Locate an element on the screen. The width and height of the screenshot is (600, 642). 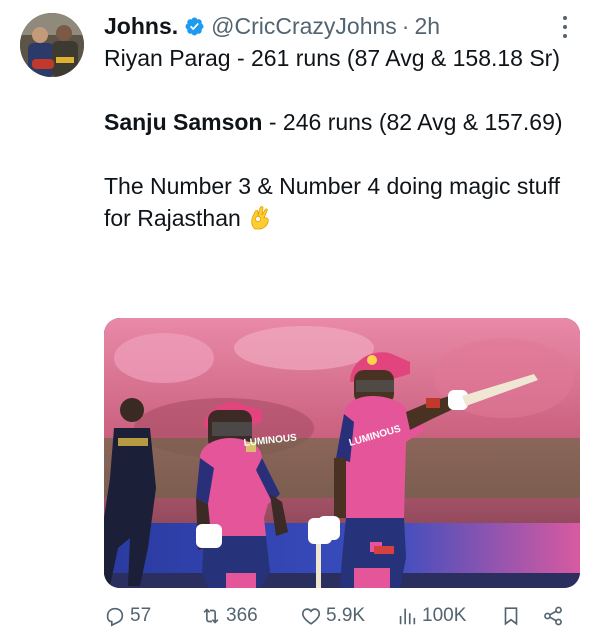
tweet-header: Johns. @CricCrazyJohns · 2h is located at coordinates (329, 26).